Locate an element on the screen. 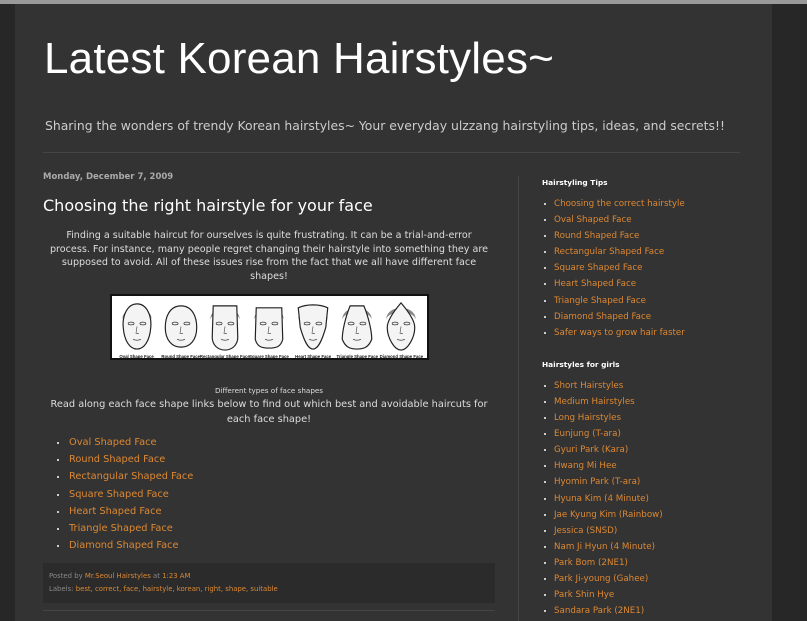 Image resolution: width=807 pixels, height=621 pixels. post-meta-line: Posted by Mr.Seoul Hairstyles at 1:23 AM is located at coordinates (269, 576).